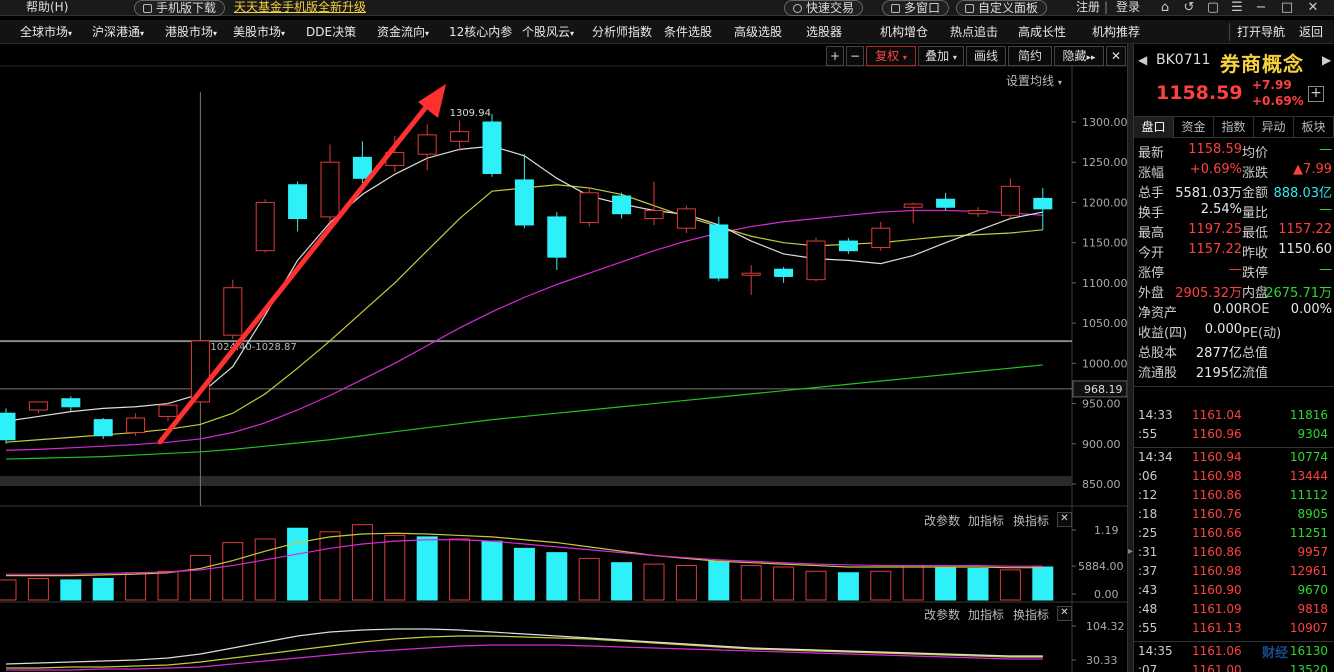 The width and height of the screenshot is (1334, 672). What do you see at coordinates (1314, 127) in the screenshot?
I see `tab-4: 板块` at bounding box center [1314, 127].